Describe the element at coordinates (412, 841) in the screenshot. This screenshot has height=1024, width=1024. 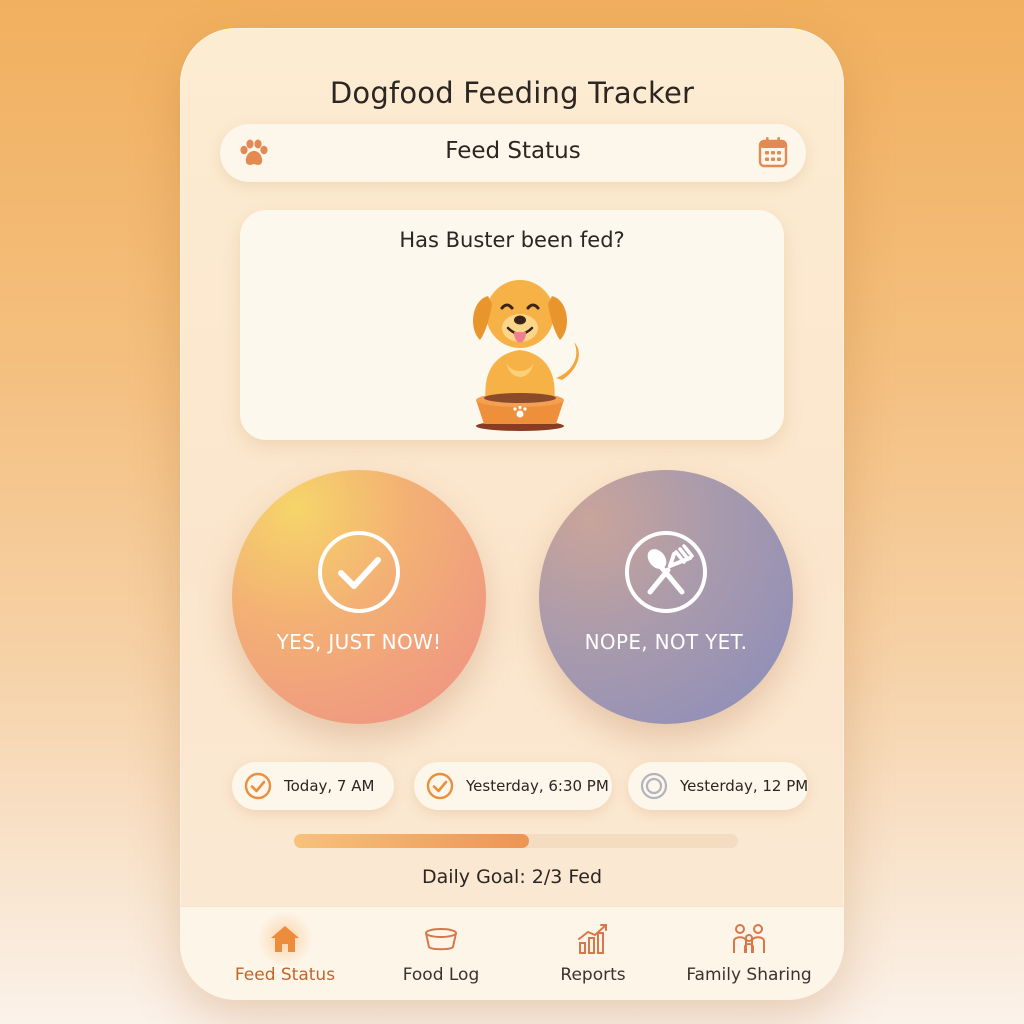
I see `daily-goal-progress-fill` at that location.